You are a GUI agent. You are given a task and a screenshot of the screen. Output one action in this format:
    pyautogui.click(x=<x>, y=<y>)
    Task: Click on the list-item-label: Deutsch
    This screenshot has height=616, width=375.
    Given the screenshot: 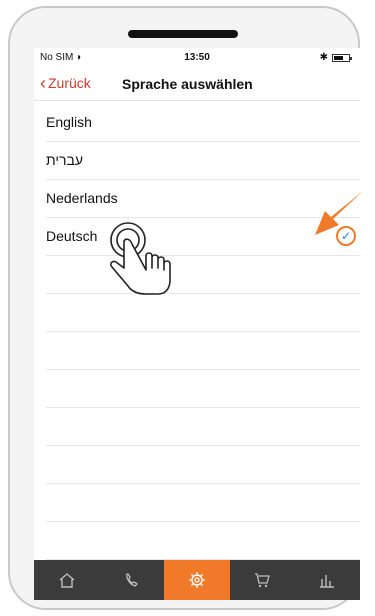 What is the action you would take?
    pyautogui.click(x=72, y=236)
    